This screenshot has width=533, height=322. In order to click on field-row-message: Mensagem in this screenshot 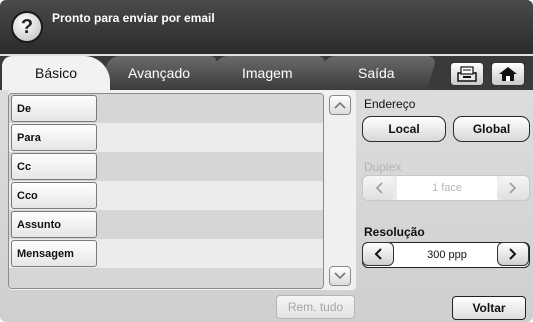, I will do `click(166, 253)`.